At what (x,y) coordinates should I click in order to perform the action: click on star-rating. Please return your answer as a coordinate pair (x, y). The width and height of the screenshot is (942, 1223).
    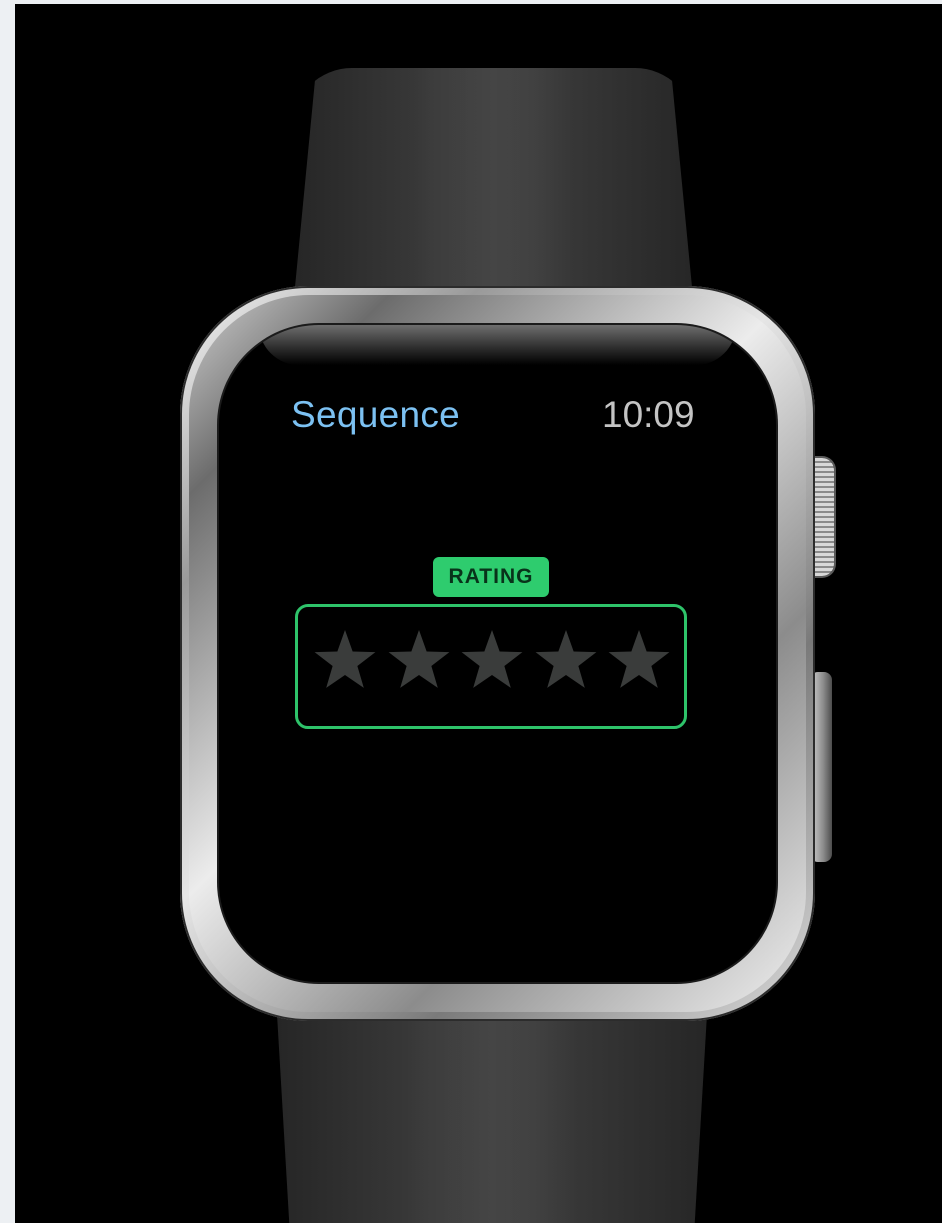
    Looking at the image, I should click on (492, 660).